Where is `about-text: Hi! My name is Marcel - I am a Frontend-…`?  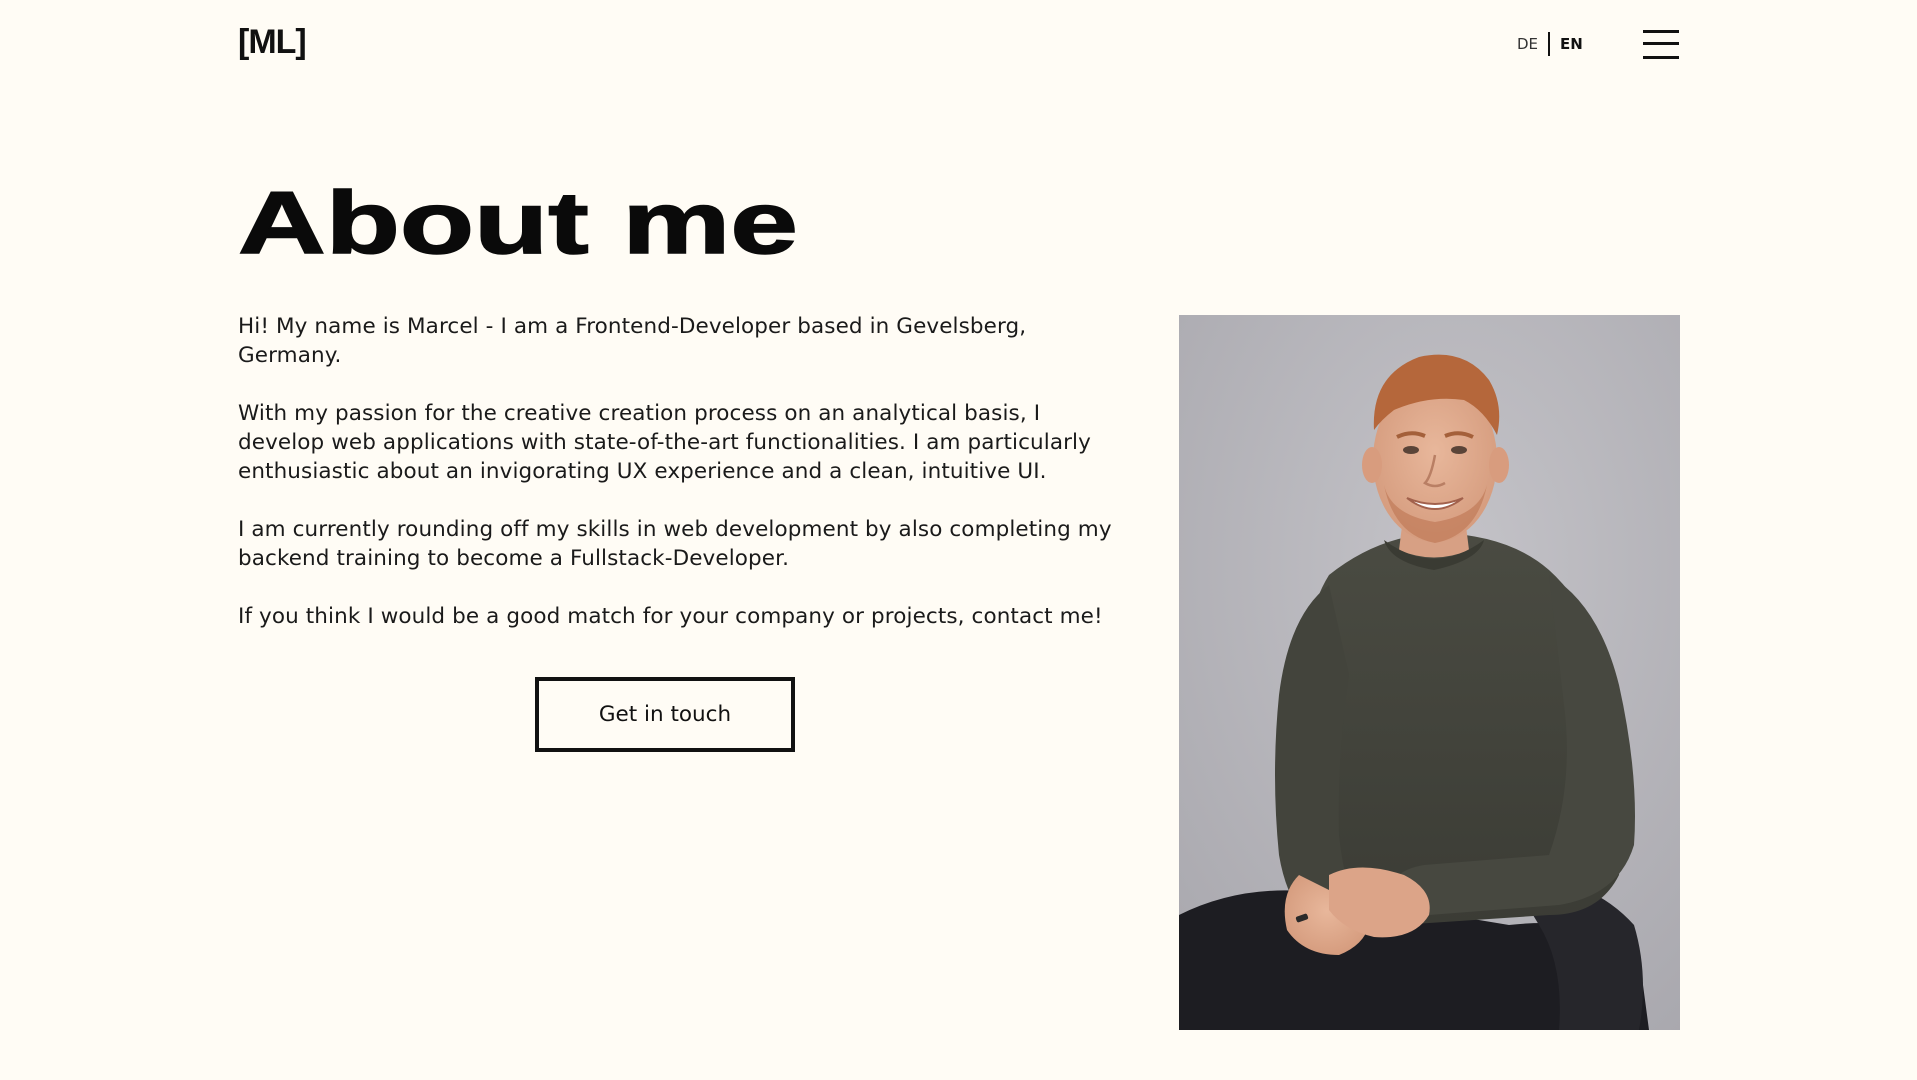 about-text: Hi! My name is Marcel - I am a Frontend-… is located at coordinates (678, 486).